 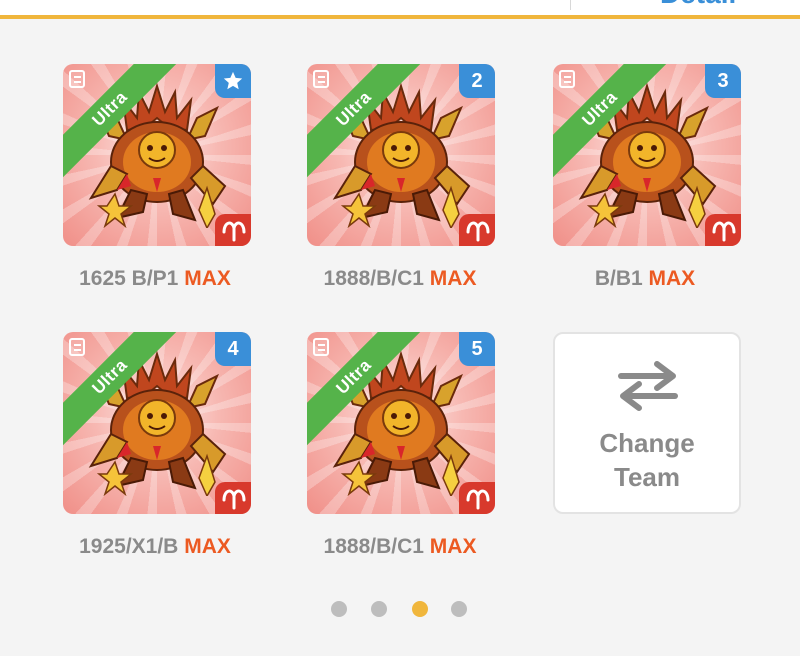 What do you see at coordinates (647, 460) in the screenshot?
I see `change-team-label: Change Team` at bounding box center [647, 460].